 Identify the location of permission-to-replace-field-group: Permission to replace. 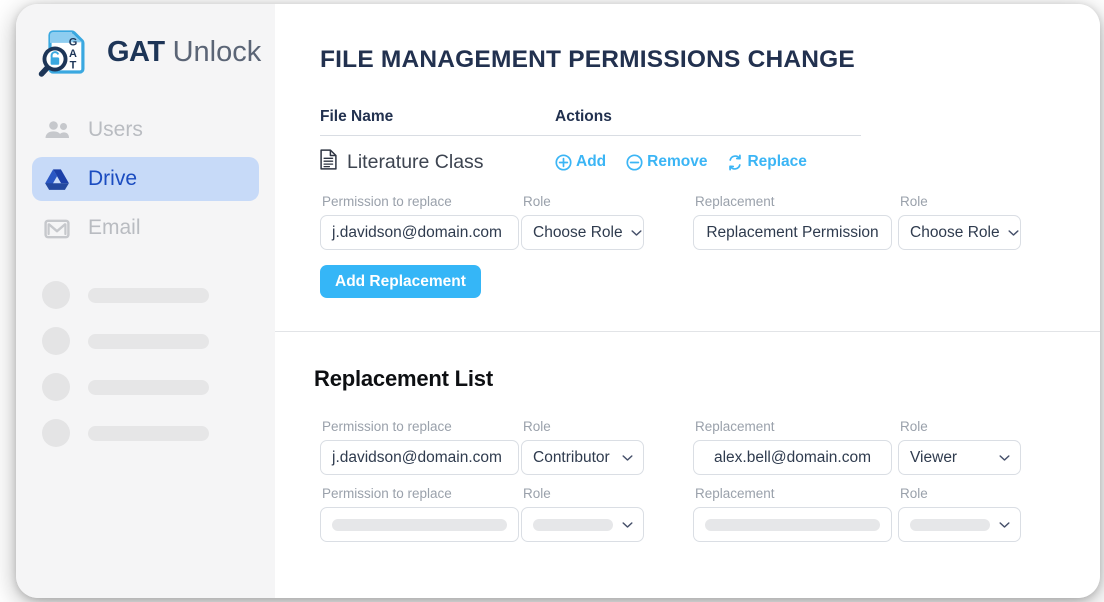
(419, 514).